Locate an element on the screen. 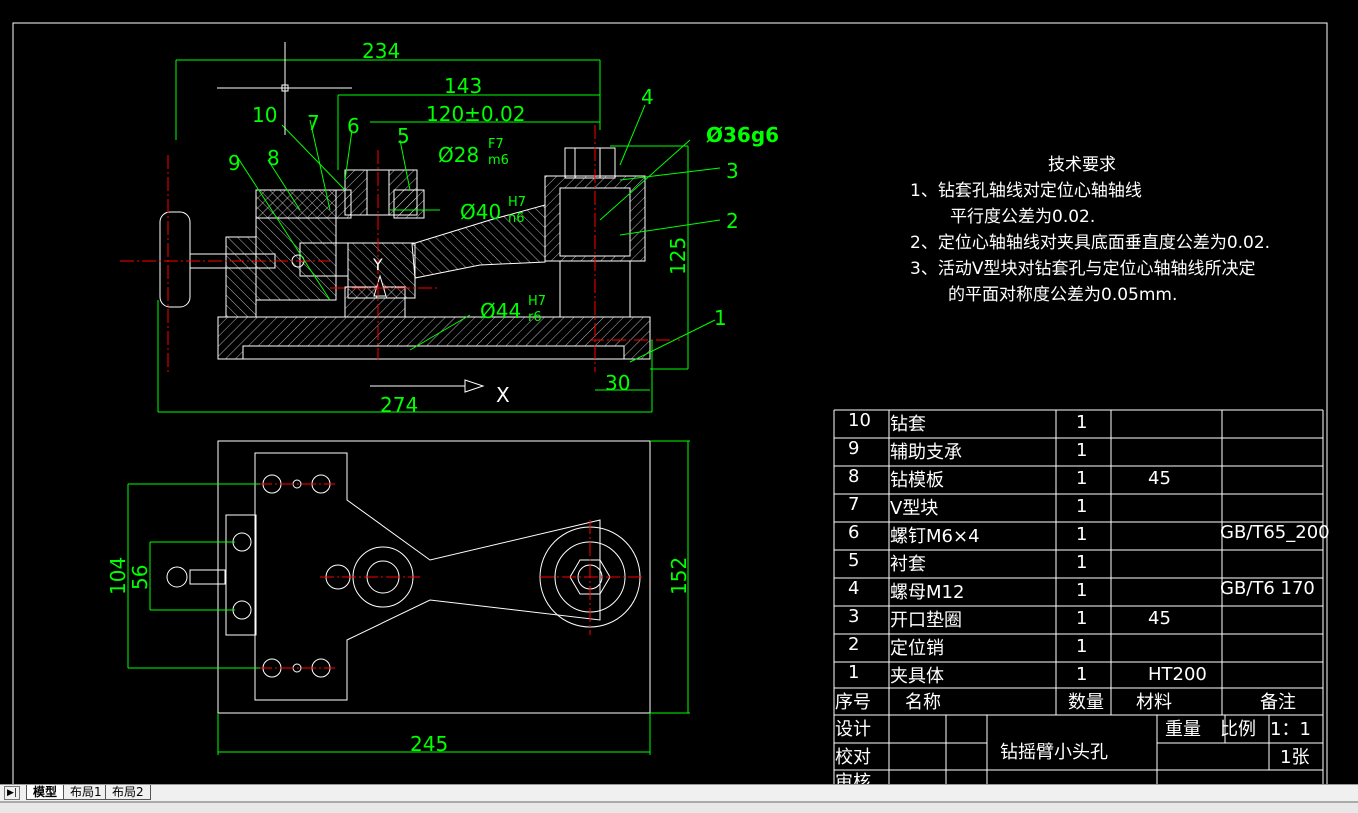 This screenshot has width=1358, height=813. dim-143: 143 is located at coordinates (463, 86).